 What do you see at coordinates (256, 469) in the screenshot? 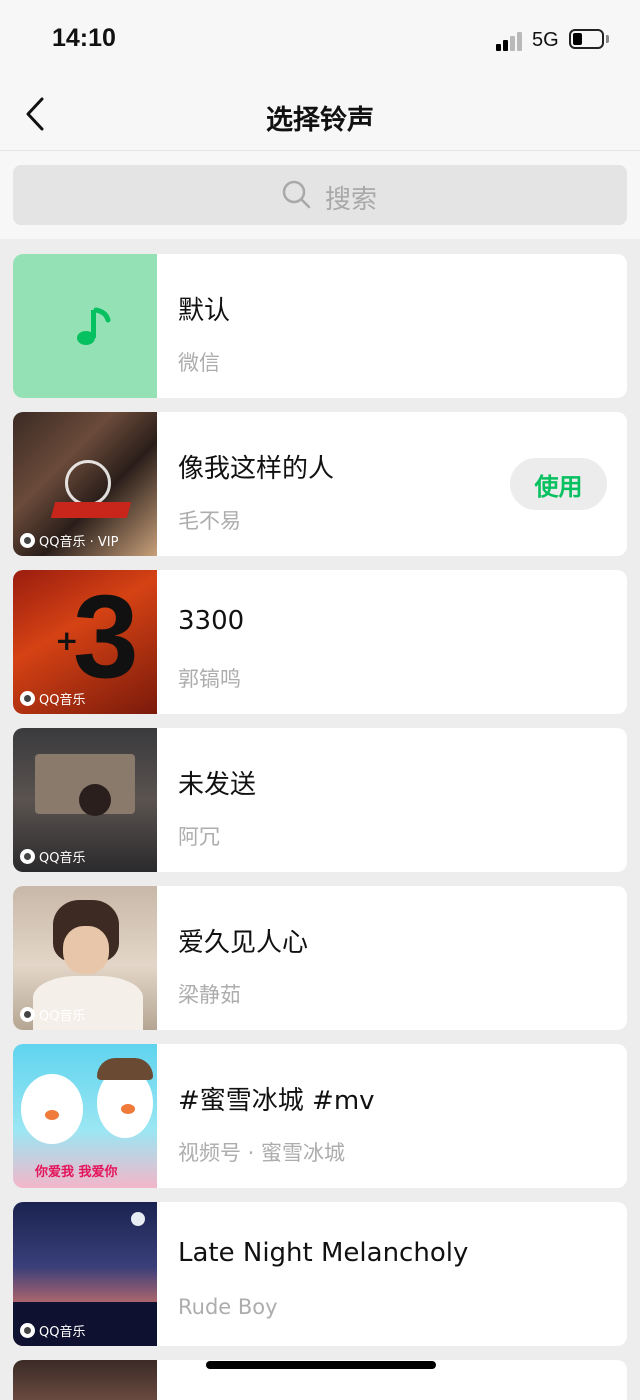
I see `ringtone-title: 像我这样的人` at bounding box center [256, 469].